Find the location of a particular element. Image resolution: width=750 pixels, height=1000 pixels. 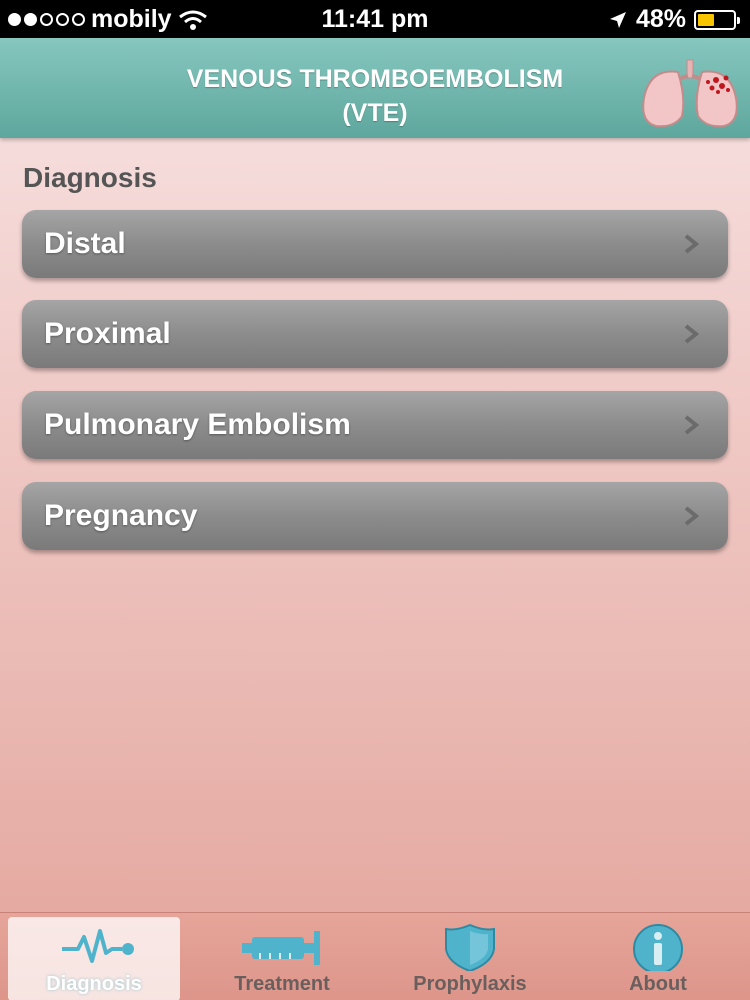

location-arrow-icon is located at coordinates (617, 19).